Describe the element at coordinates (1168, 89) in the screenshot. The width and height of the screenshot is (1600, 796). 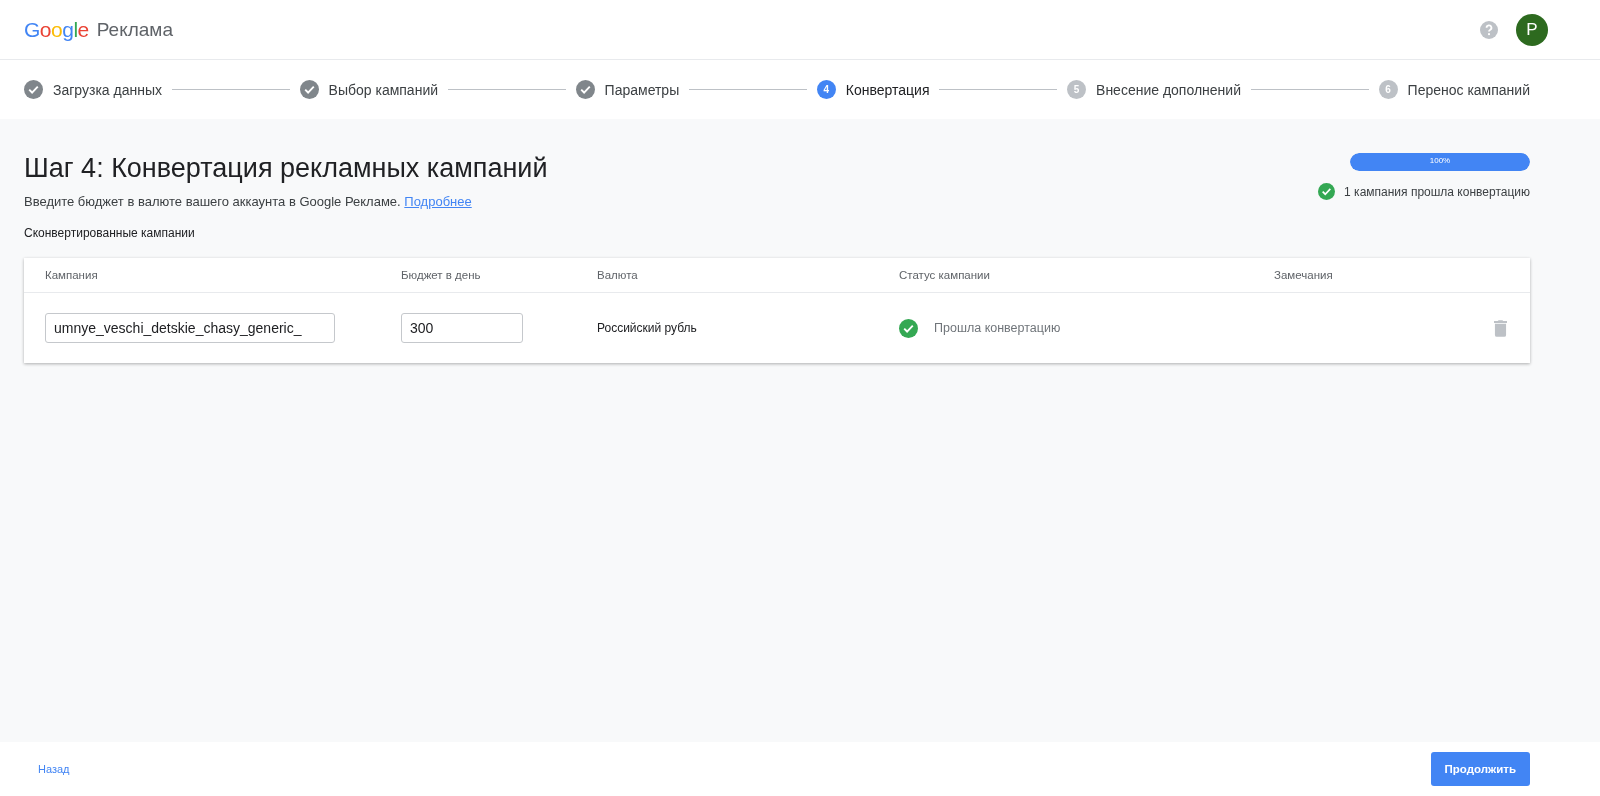
I see `step-label: Внесение дополнений` at that location.